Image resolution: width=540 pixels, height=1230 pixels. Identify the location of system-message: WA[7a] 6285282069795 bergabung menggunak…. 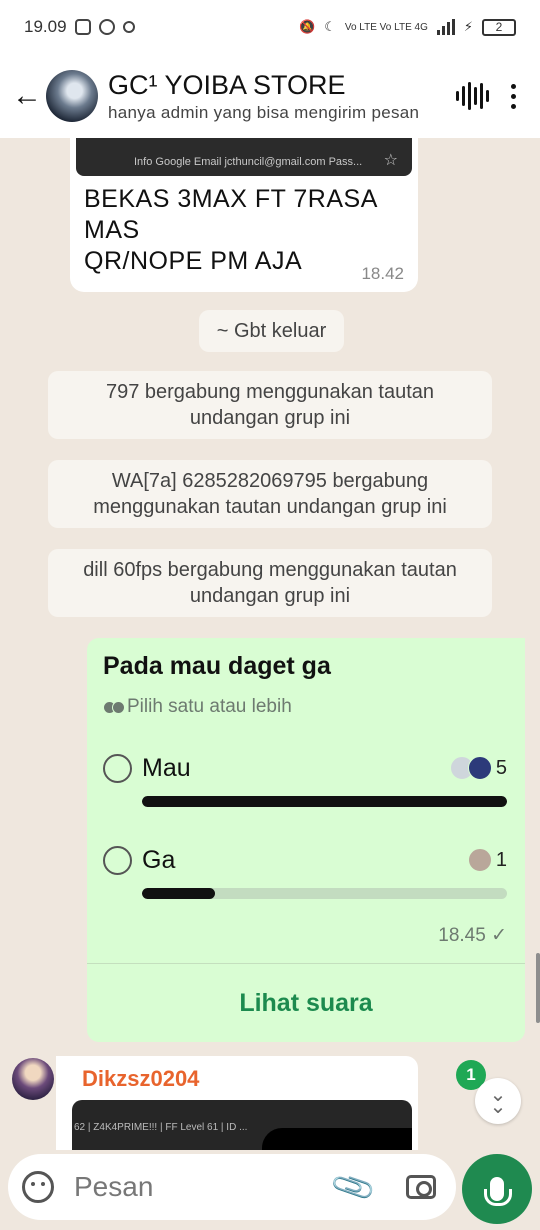
(270, 494).